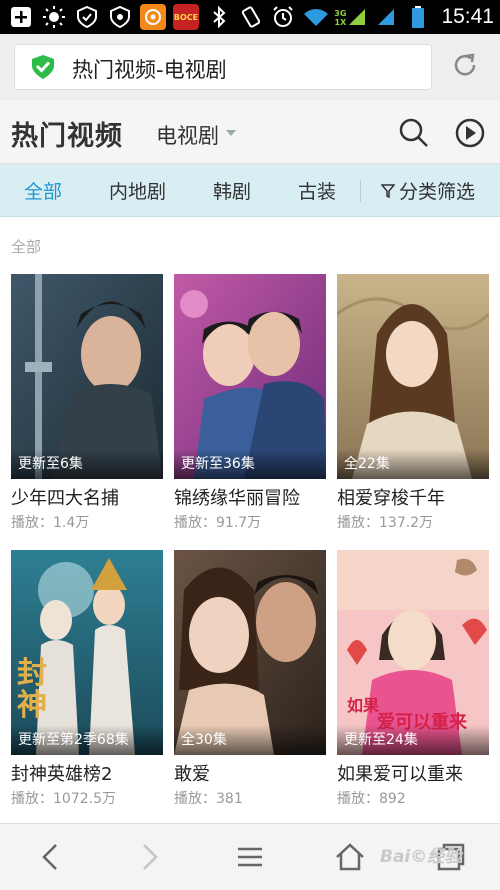 This screenshot has width=500, height=890. I want to click on episode-badge: 全22集, so click(367, 464).